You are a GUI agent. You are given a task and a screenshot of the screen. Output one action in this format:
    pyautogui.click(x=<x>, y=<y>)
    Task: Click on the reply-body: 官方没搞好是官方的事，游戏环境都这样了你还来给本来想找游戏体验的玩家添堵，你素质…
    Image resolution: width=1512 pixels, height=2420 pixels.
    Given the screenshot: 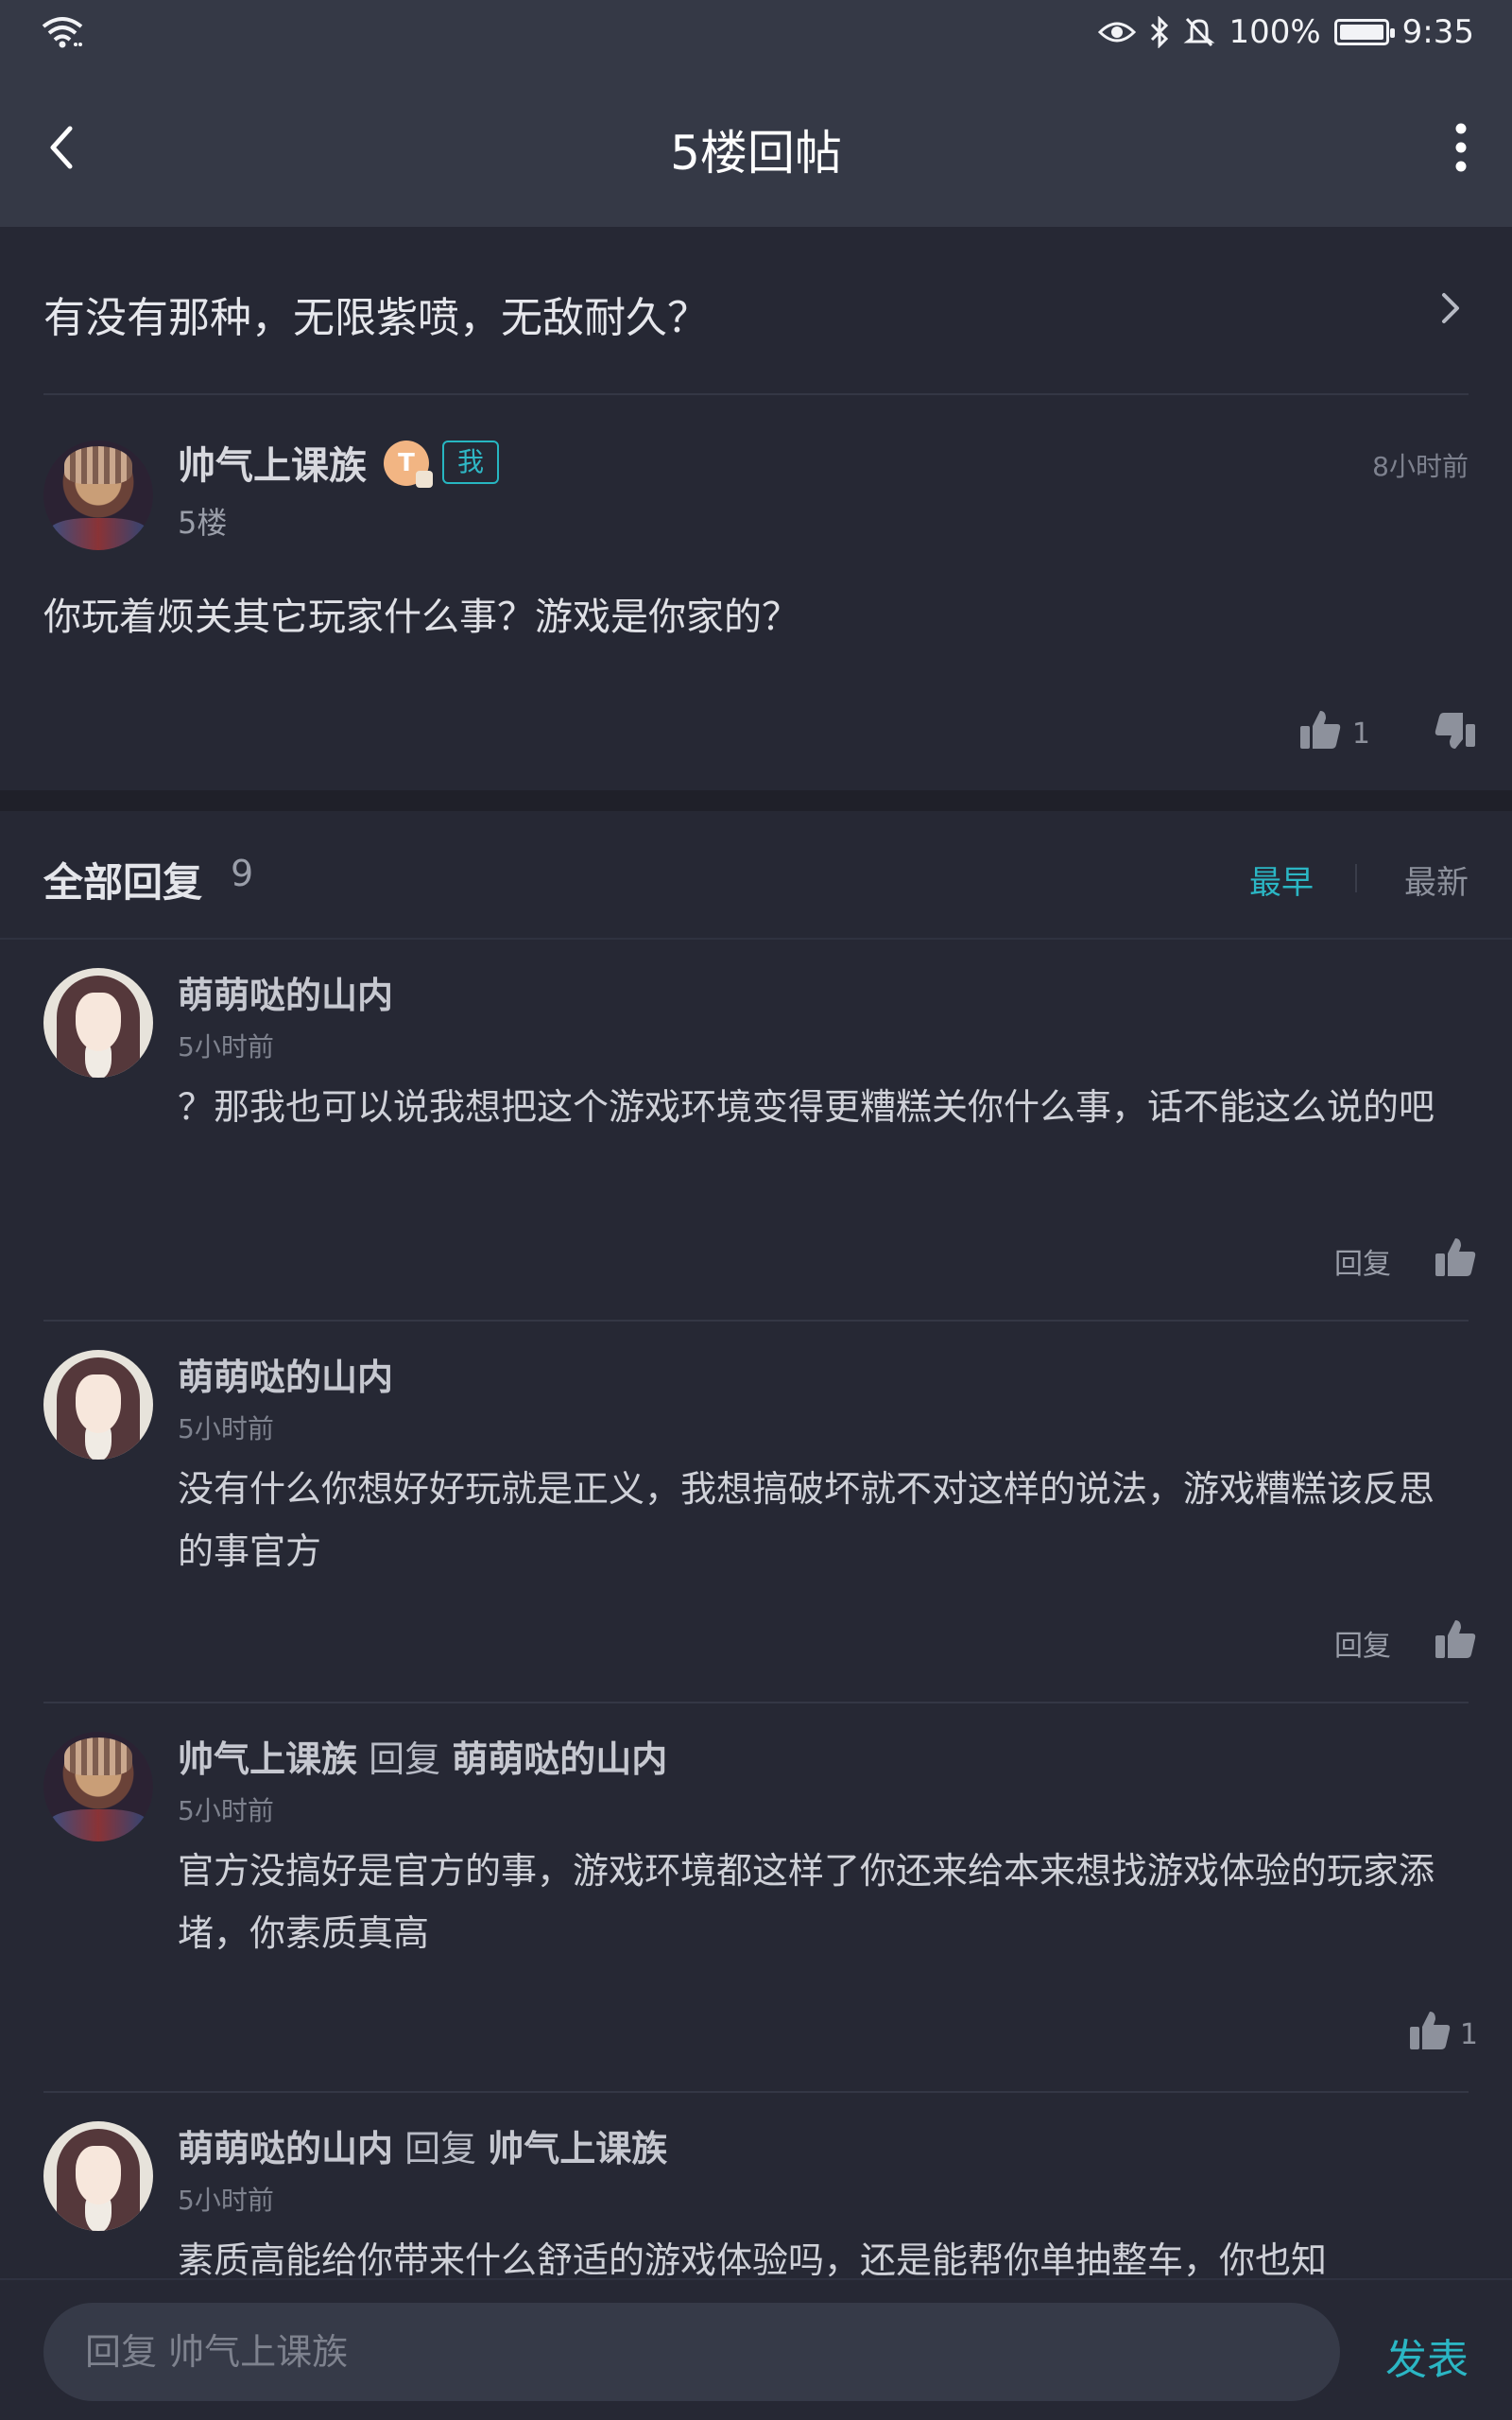 What is the action you would take?
    pyautogui.click(x=806, y=1902)
    